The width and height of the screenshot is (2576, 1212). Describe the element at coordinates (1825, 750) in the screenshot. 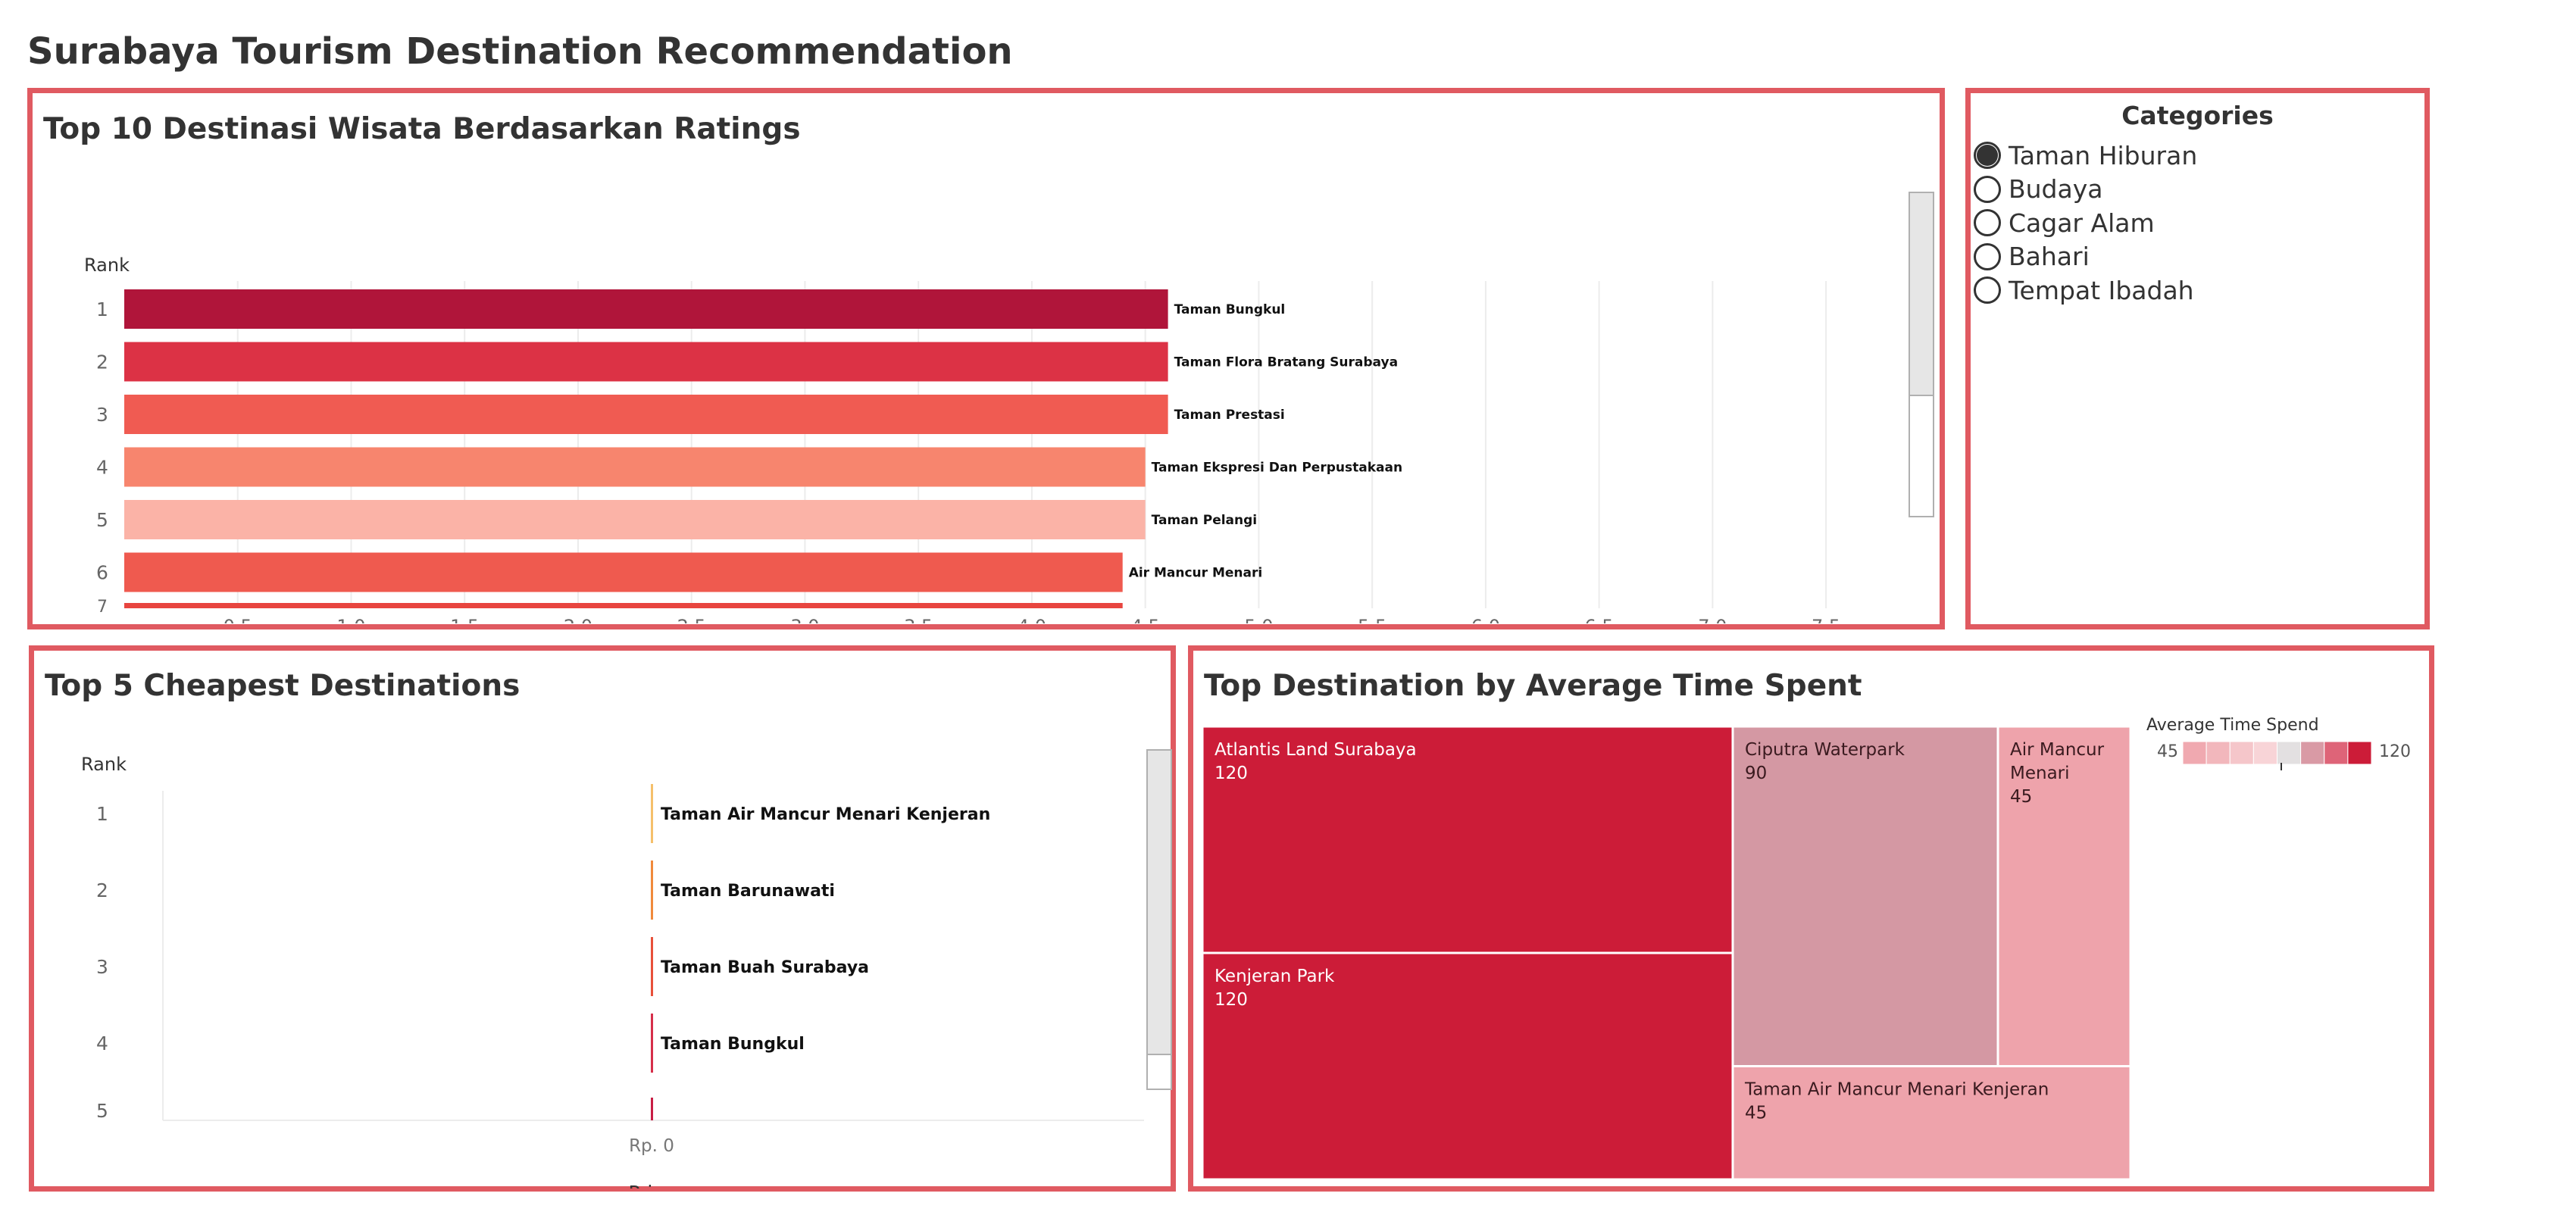

I see `treemap-label: Ciputra Waterpark` at that location.